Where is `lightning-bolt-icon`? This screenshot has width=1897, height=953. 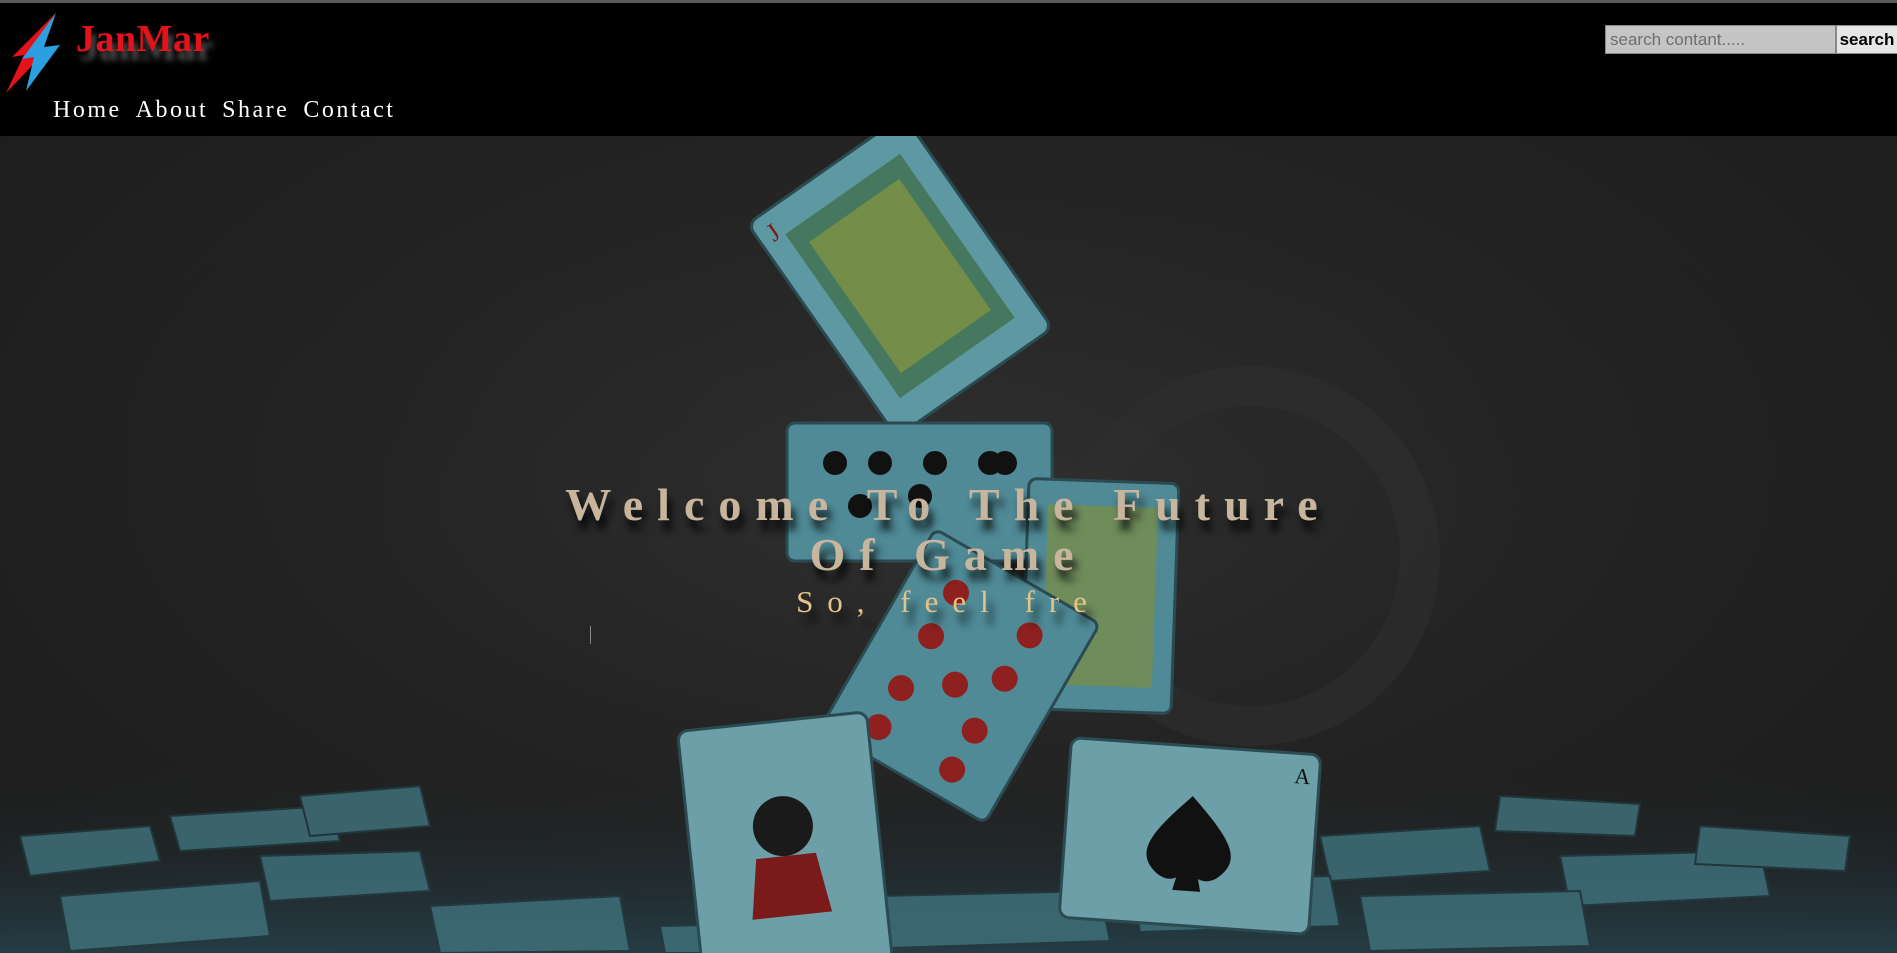
lightning-bolt-icon is located at coordinates (35, 53).